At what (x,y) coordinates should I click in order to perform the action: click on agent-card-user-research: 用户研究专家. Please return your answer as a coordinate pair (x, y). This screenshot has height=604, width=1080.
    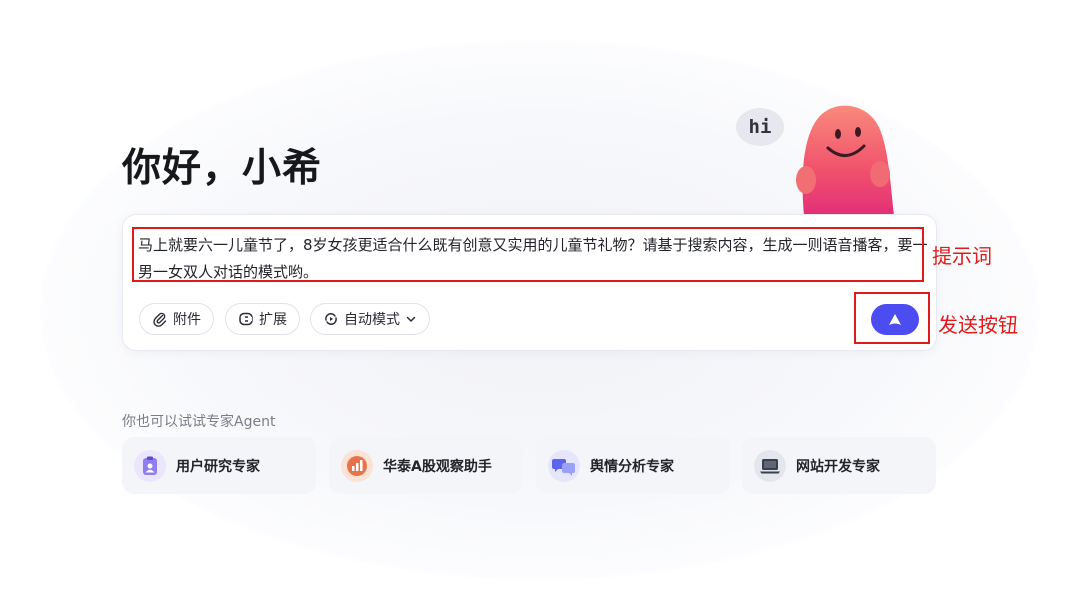
    Looking at the image, I should click on (219, 465).